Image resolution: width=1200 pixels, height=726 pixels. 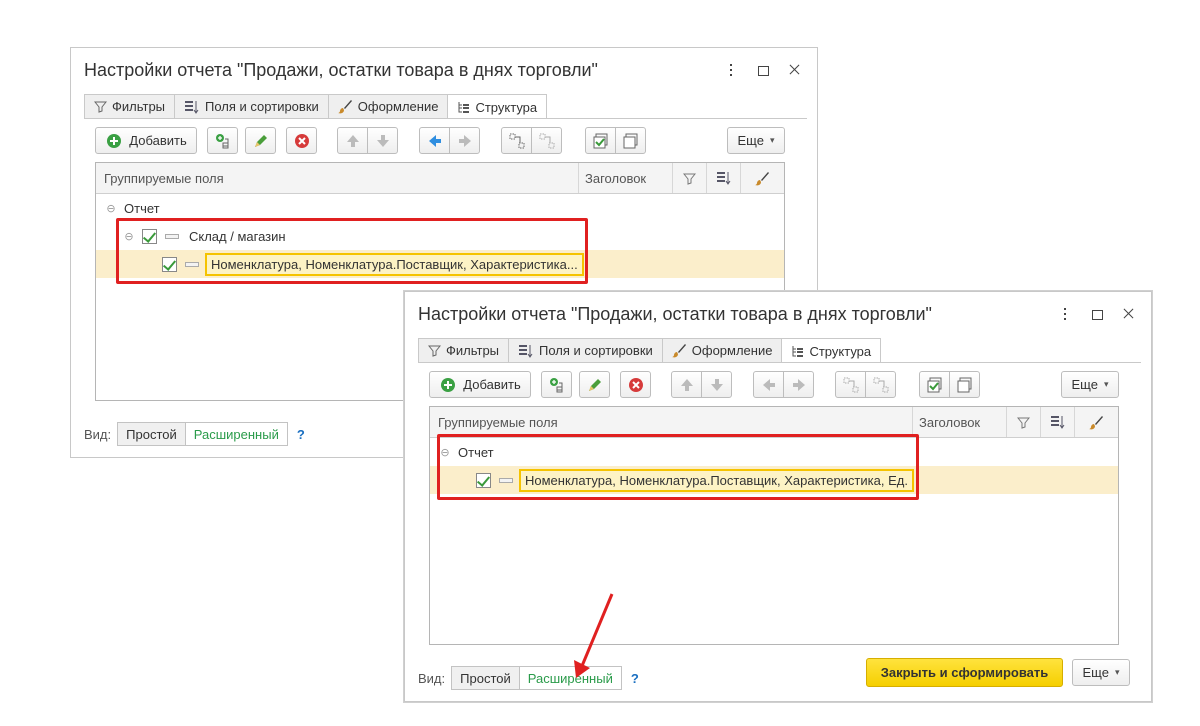 I want to click on fields-sort-icon, so click(x=1057, y=422).